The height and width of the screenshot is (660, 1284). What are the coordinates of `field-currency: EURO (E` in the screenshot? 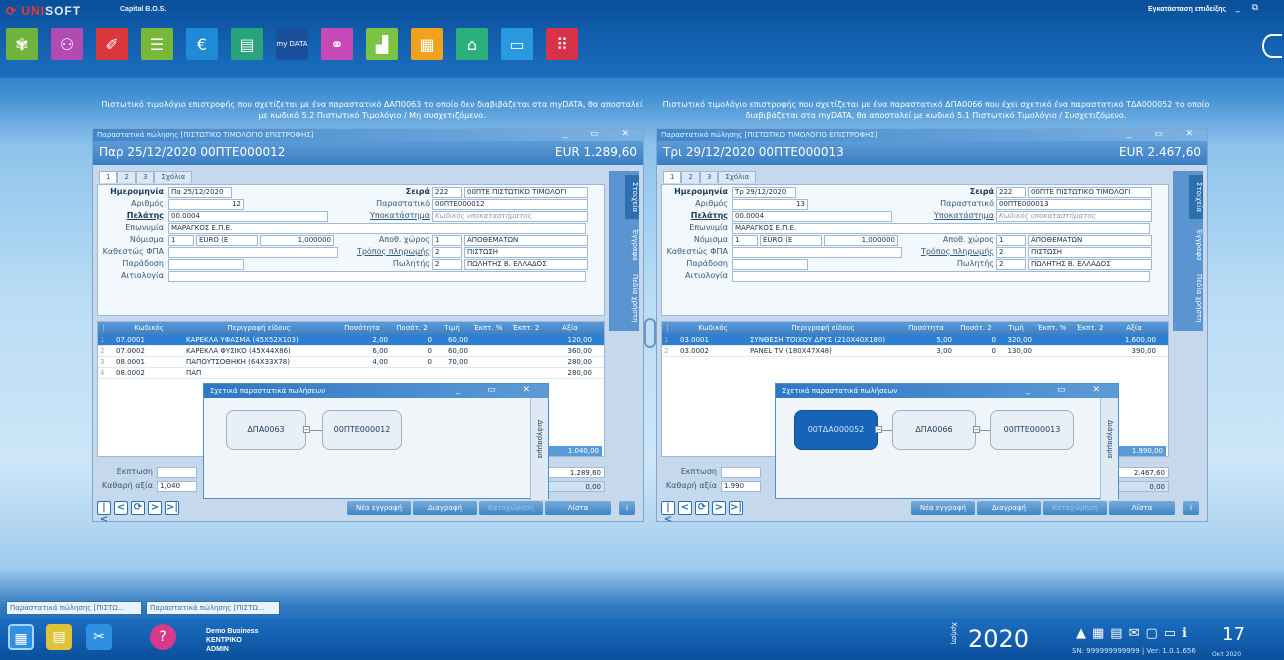 It's located at (791, 240).